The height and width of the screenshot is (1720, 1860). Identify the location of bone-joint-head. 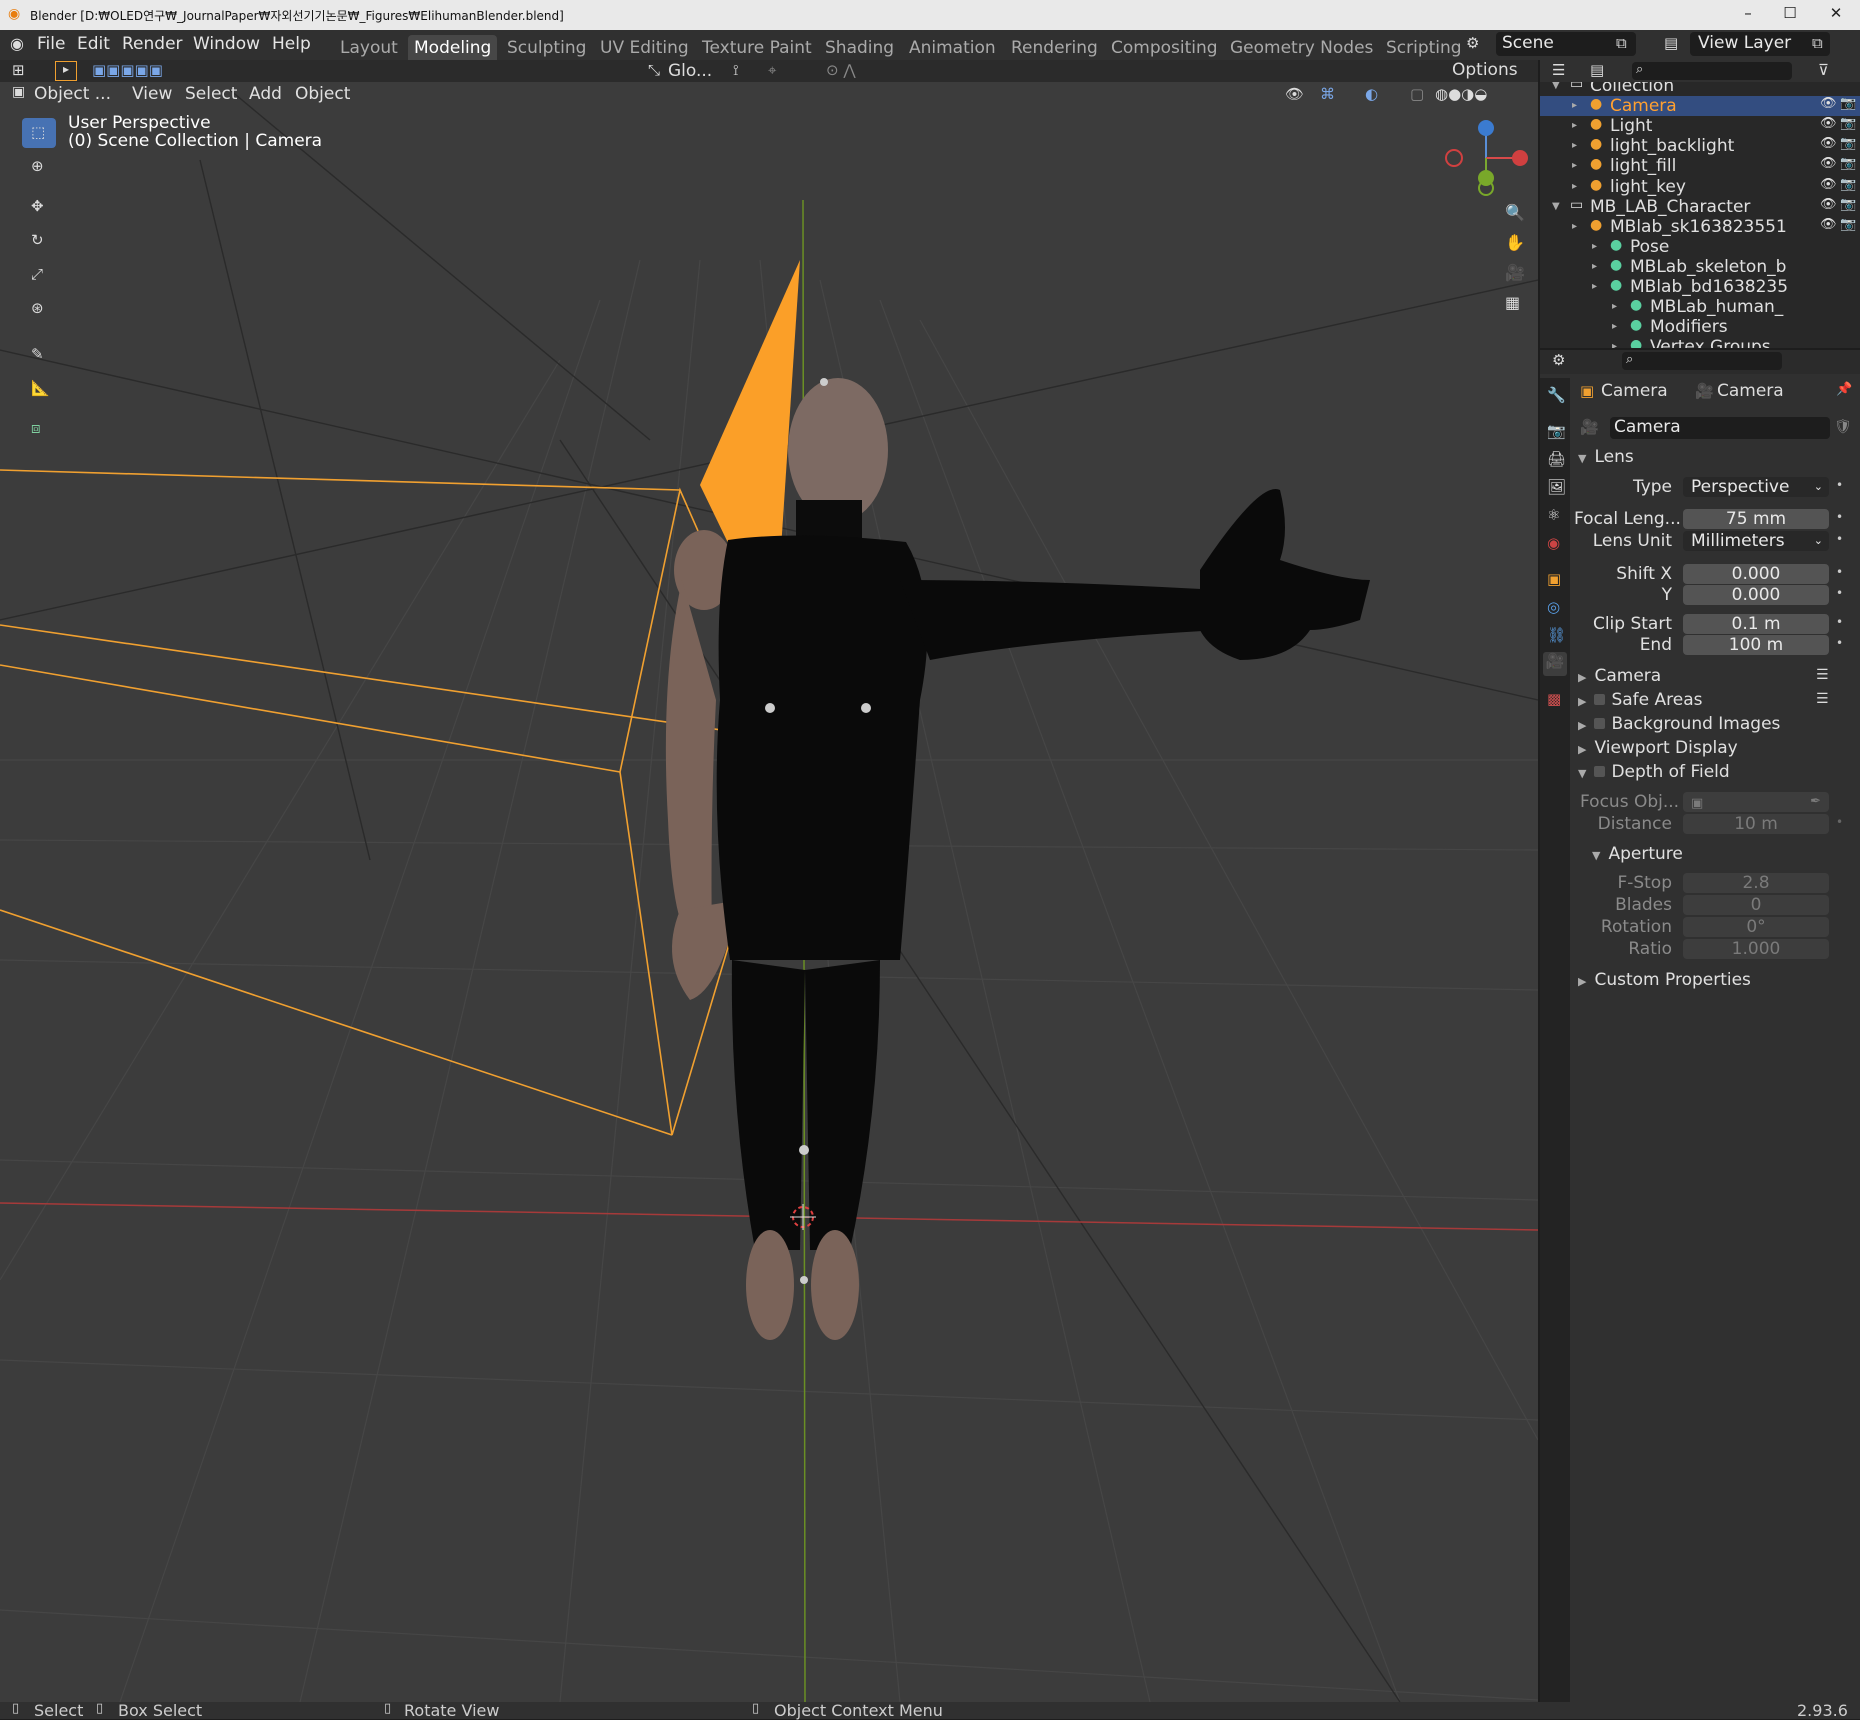
(824, 382).